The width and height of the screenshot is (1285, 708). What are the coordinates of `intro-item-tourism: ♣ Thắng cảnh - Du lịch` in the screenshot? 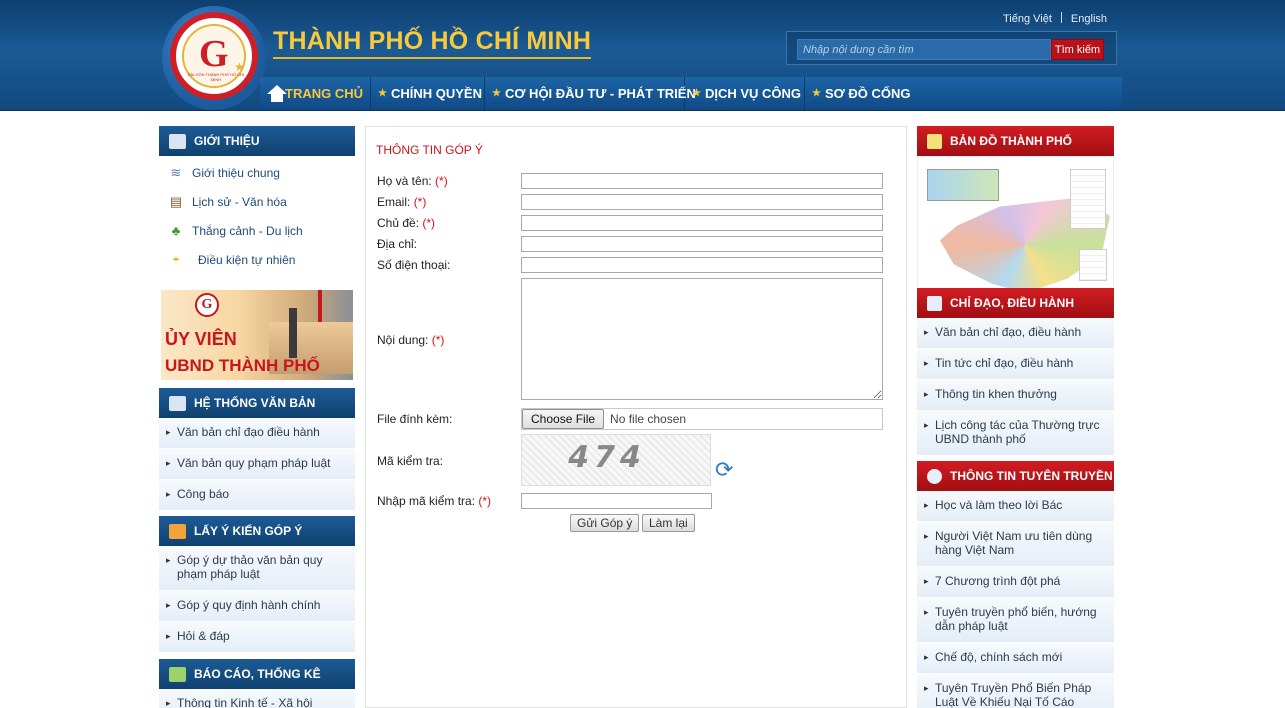 It's located at (257, 230).